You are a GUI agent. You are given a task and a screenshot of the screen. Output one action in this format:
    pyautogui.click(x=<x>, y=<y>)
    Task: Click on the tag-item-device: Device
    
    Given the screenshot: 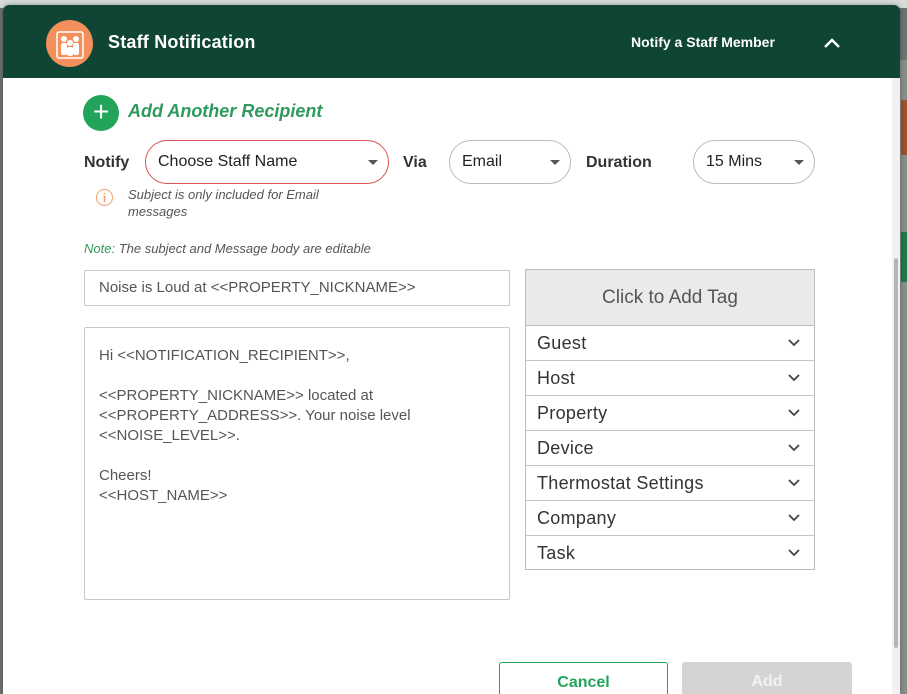 What is the action you would take?
    pyautogui.click(x=670, y=448)
    